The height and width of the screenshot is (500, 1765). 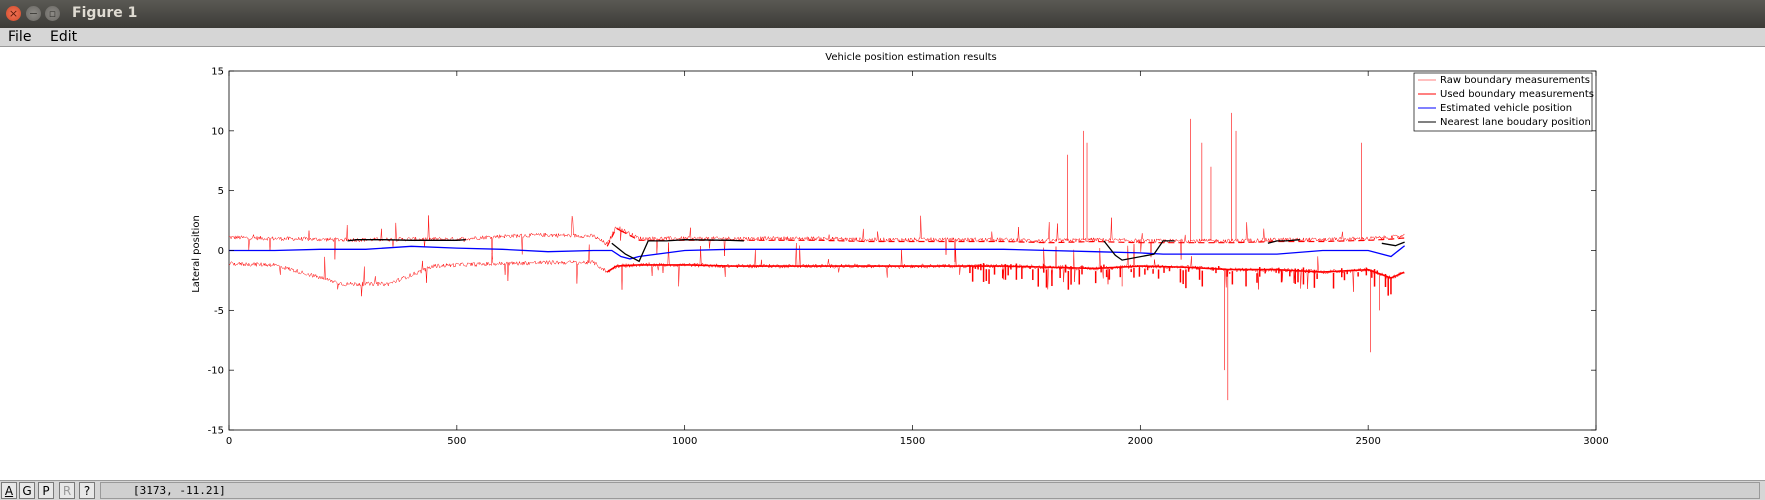 What do you see at coordinates (1140, 441) in the screenshot?
I see `x-tick-label: 2000` at bounding box center [1140, 441].